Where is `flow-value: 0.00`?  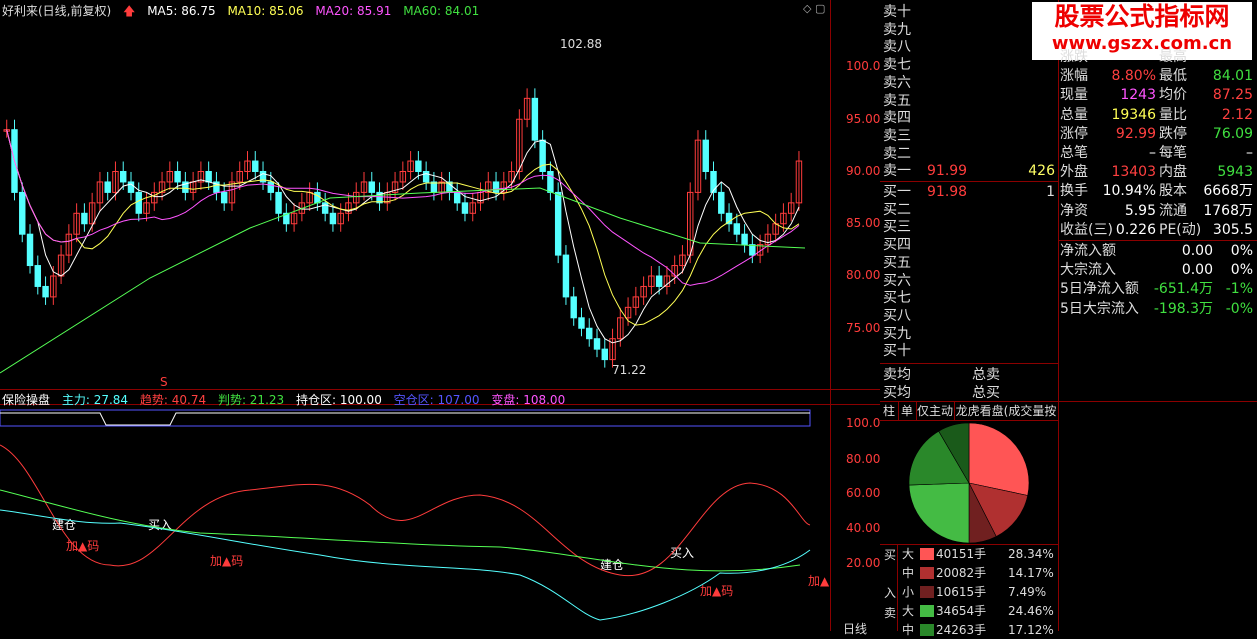
flow-value: 0.00 is located at coordinates (1197, 251).